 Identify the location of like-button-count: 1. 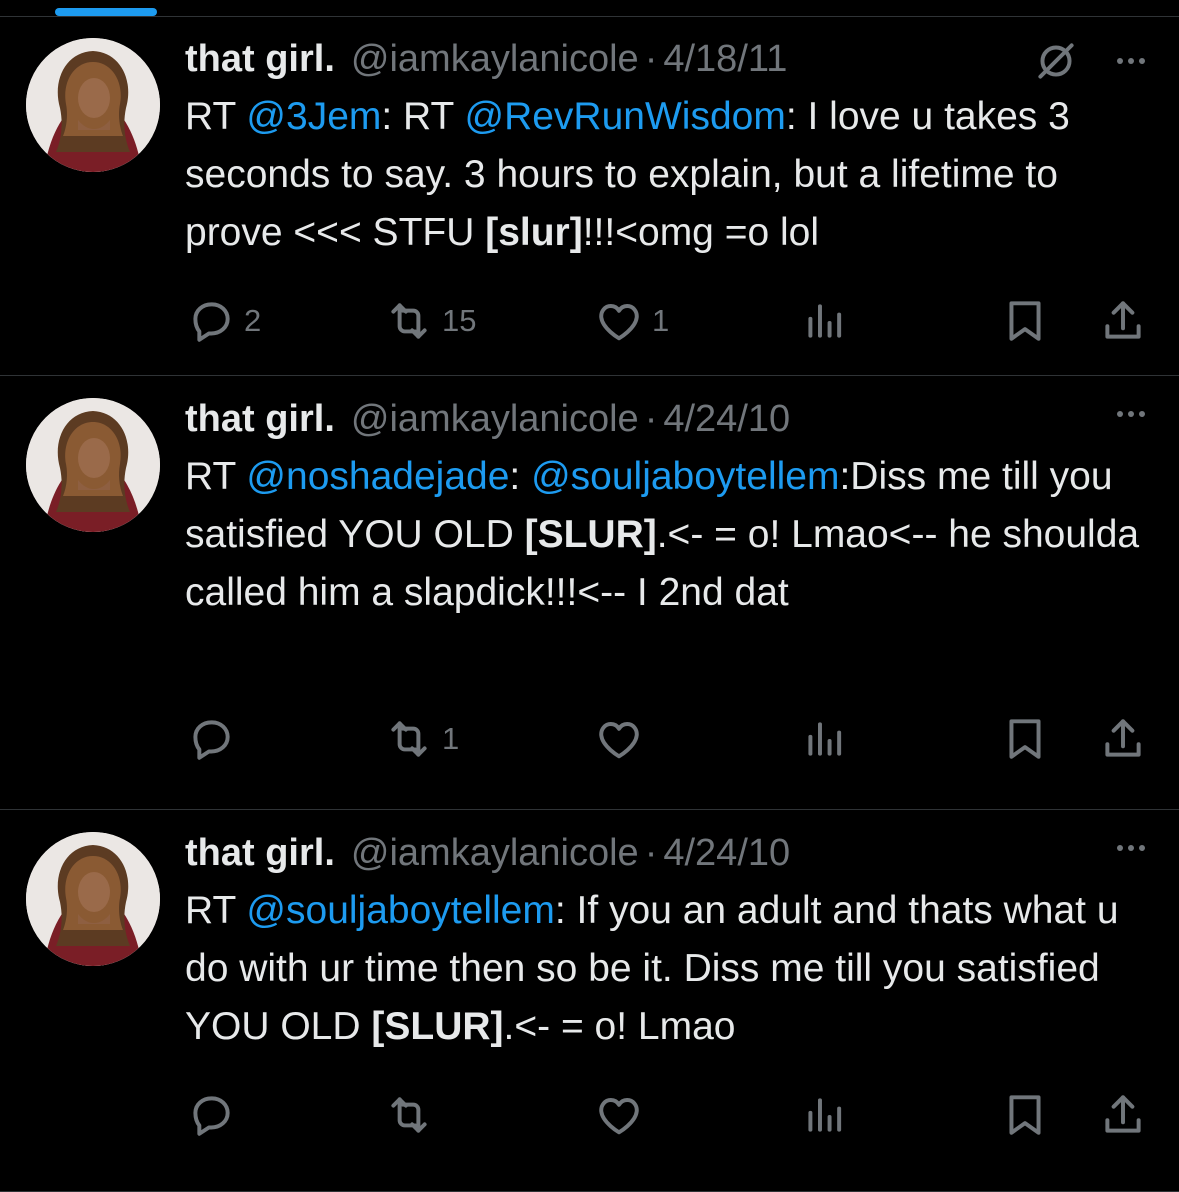
(661, 320).